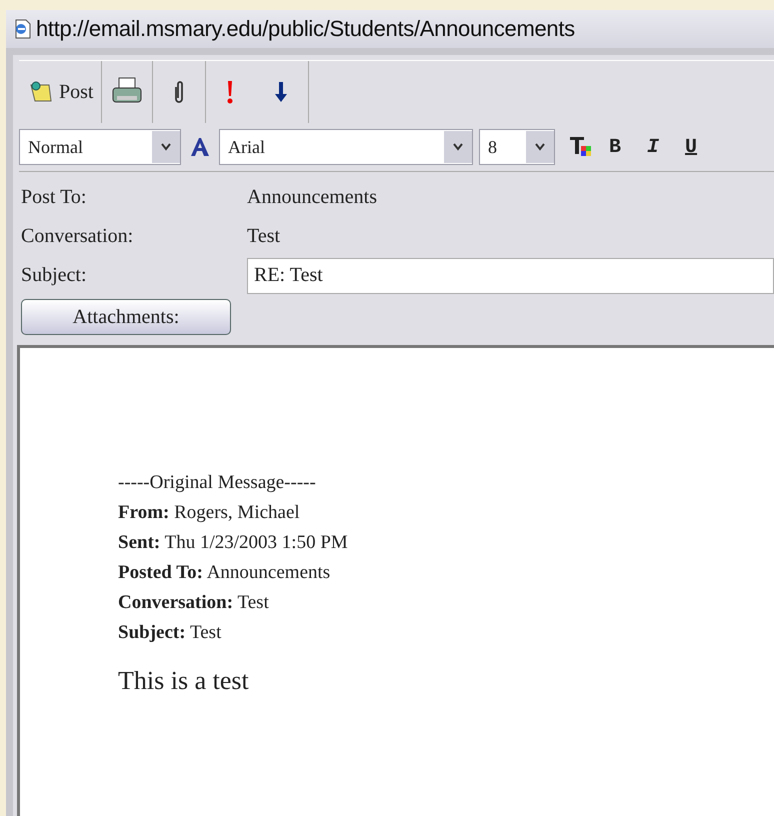  Describe the element at coordinates (100, 147) in the screenshot. I see `style-select: Normal` at that location.